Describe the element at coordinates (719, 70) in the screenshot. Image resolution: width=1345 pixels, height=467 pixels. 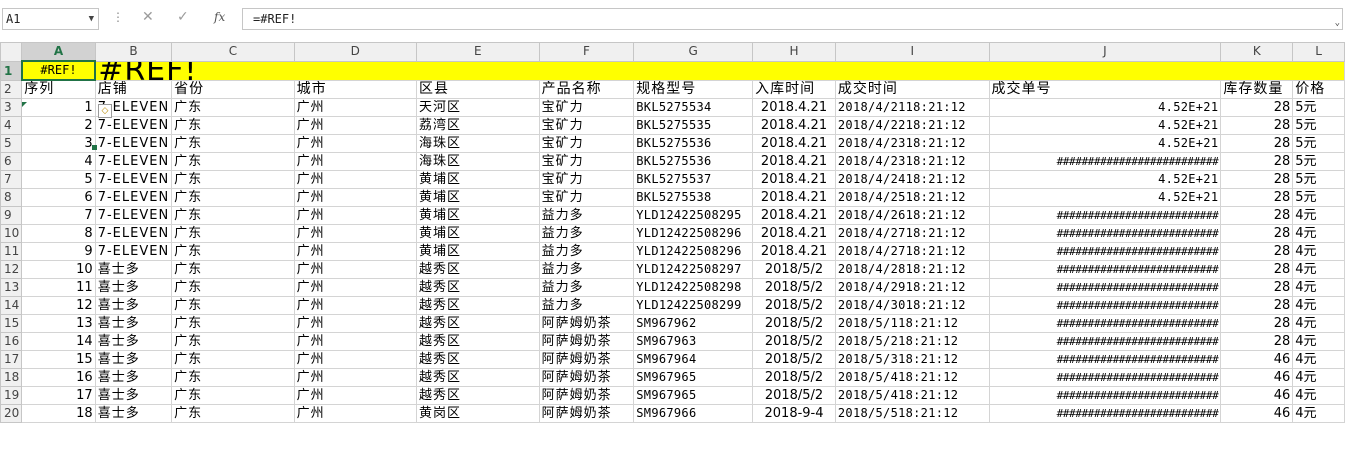
I see `merged-title-cell: #REF!` at that location.